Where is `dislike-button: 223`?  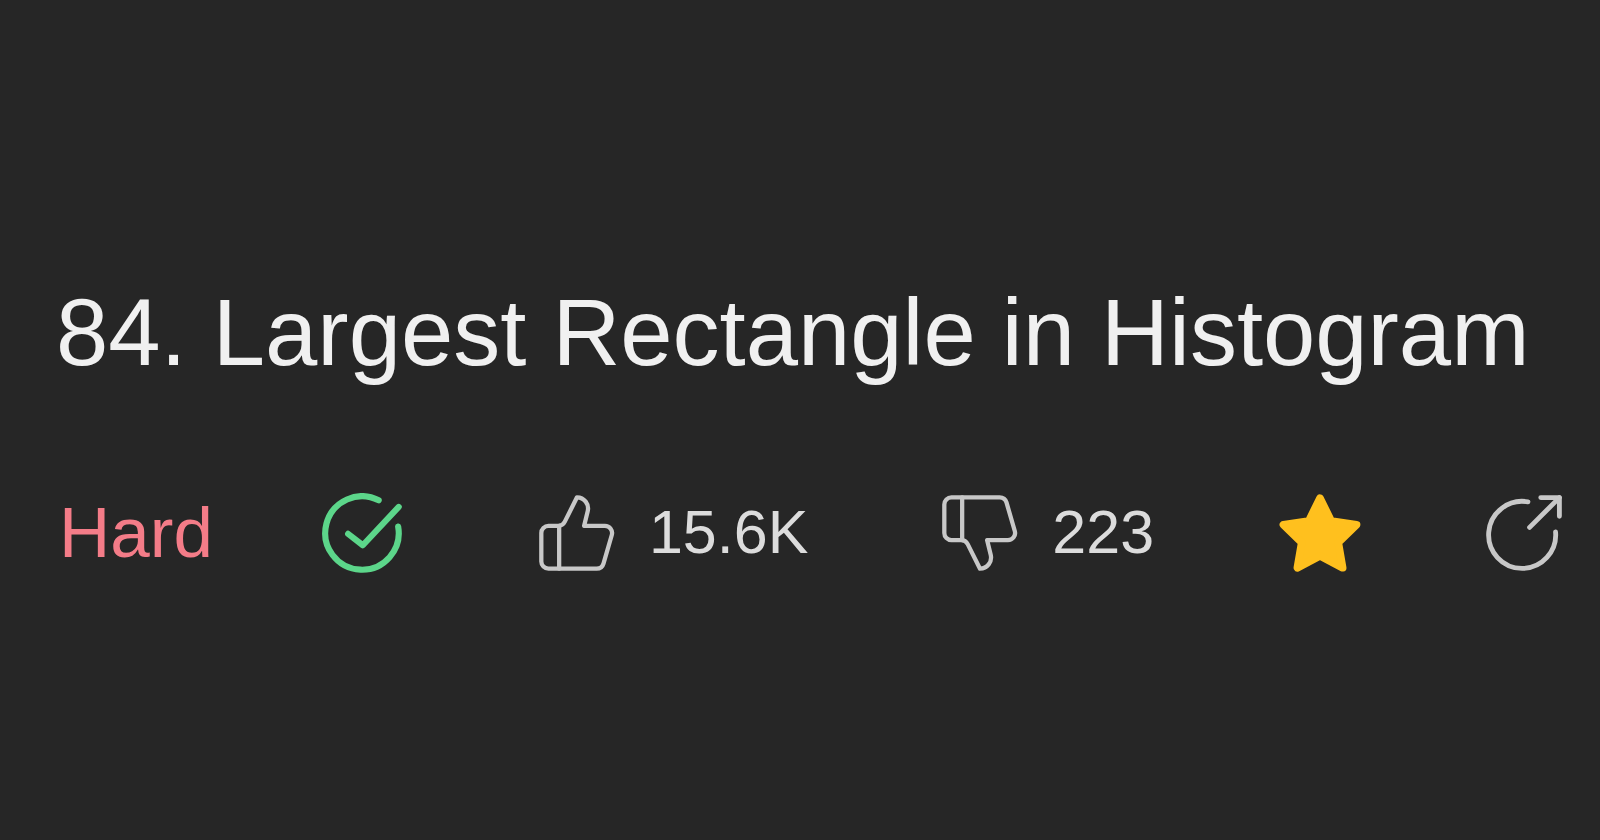
dislike-button: 223 is located at coordinates (1048, 532).